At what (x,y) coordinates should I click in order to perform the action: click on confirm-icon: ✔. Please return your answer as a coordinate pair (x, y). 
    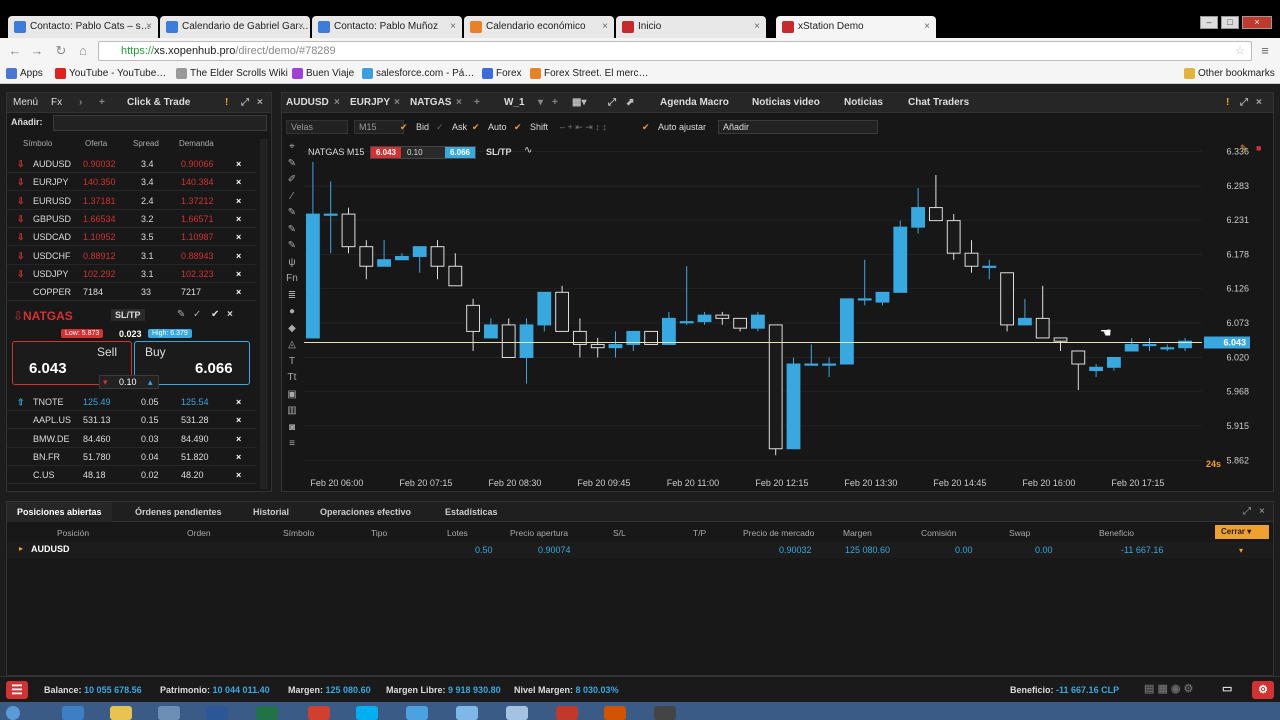
    Looking at the image, I should click on (215, 314).